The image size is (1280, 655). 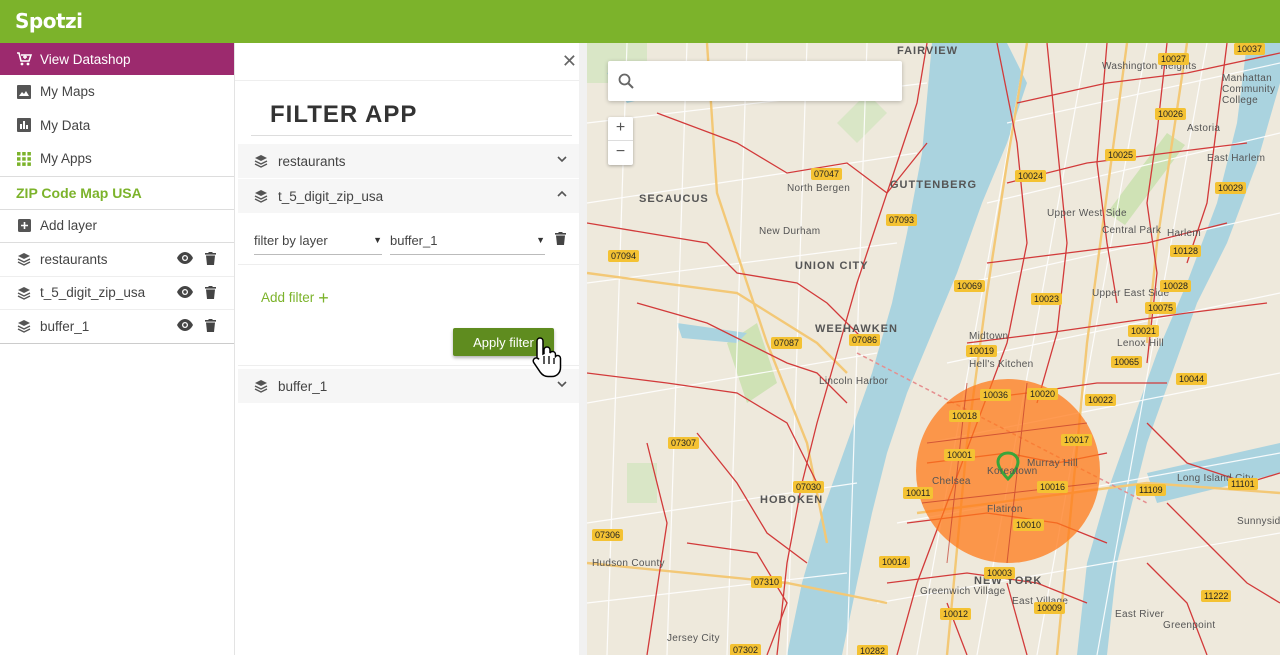 What do you see at coordinates (792, 500) in the screenshot?
I see `place-label: HOBOKEN` at bounding box center [792, 500].